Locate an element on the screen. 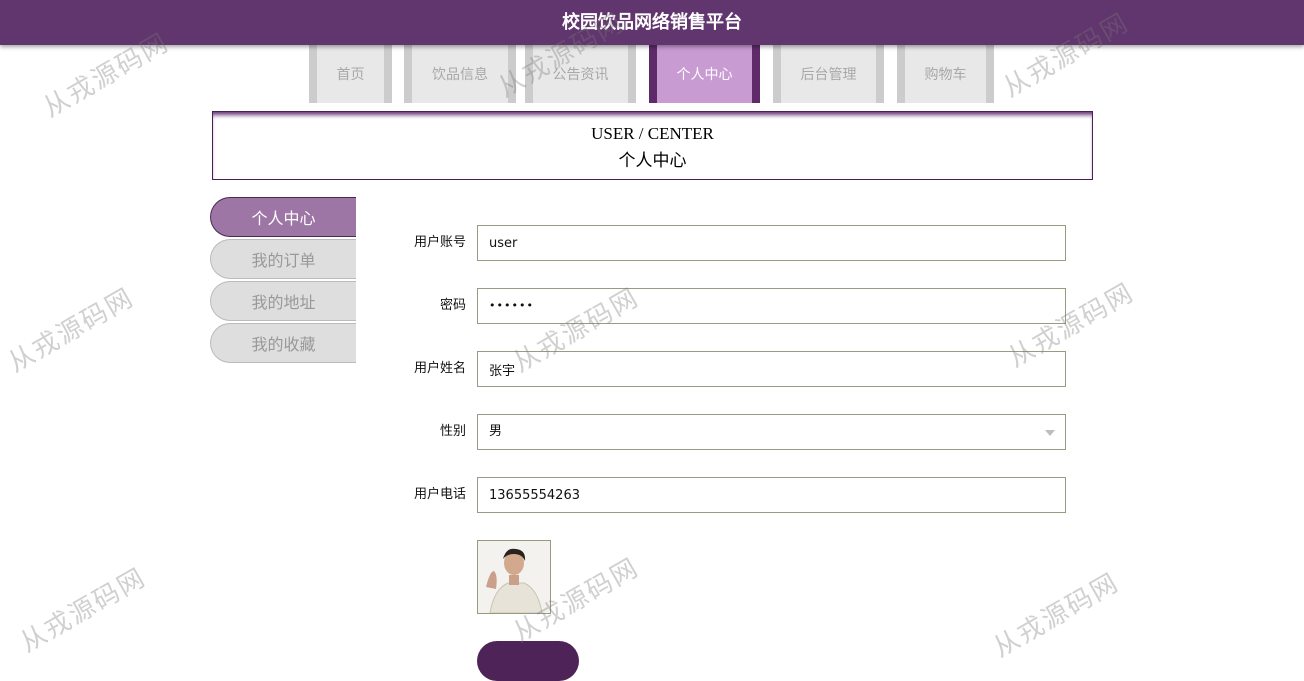 This screenshot has width=1304, height=681. form-row-password: 密码 •••••• is located at coordinates (733, 306).